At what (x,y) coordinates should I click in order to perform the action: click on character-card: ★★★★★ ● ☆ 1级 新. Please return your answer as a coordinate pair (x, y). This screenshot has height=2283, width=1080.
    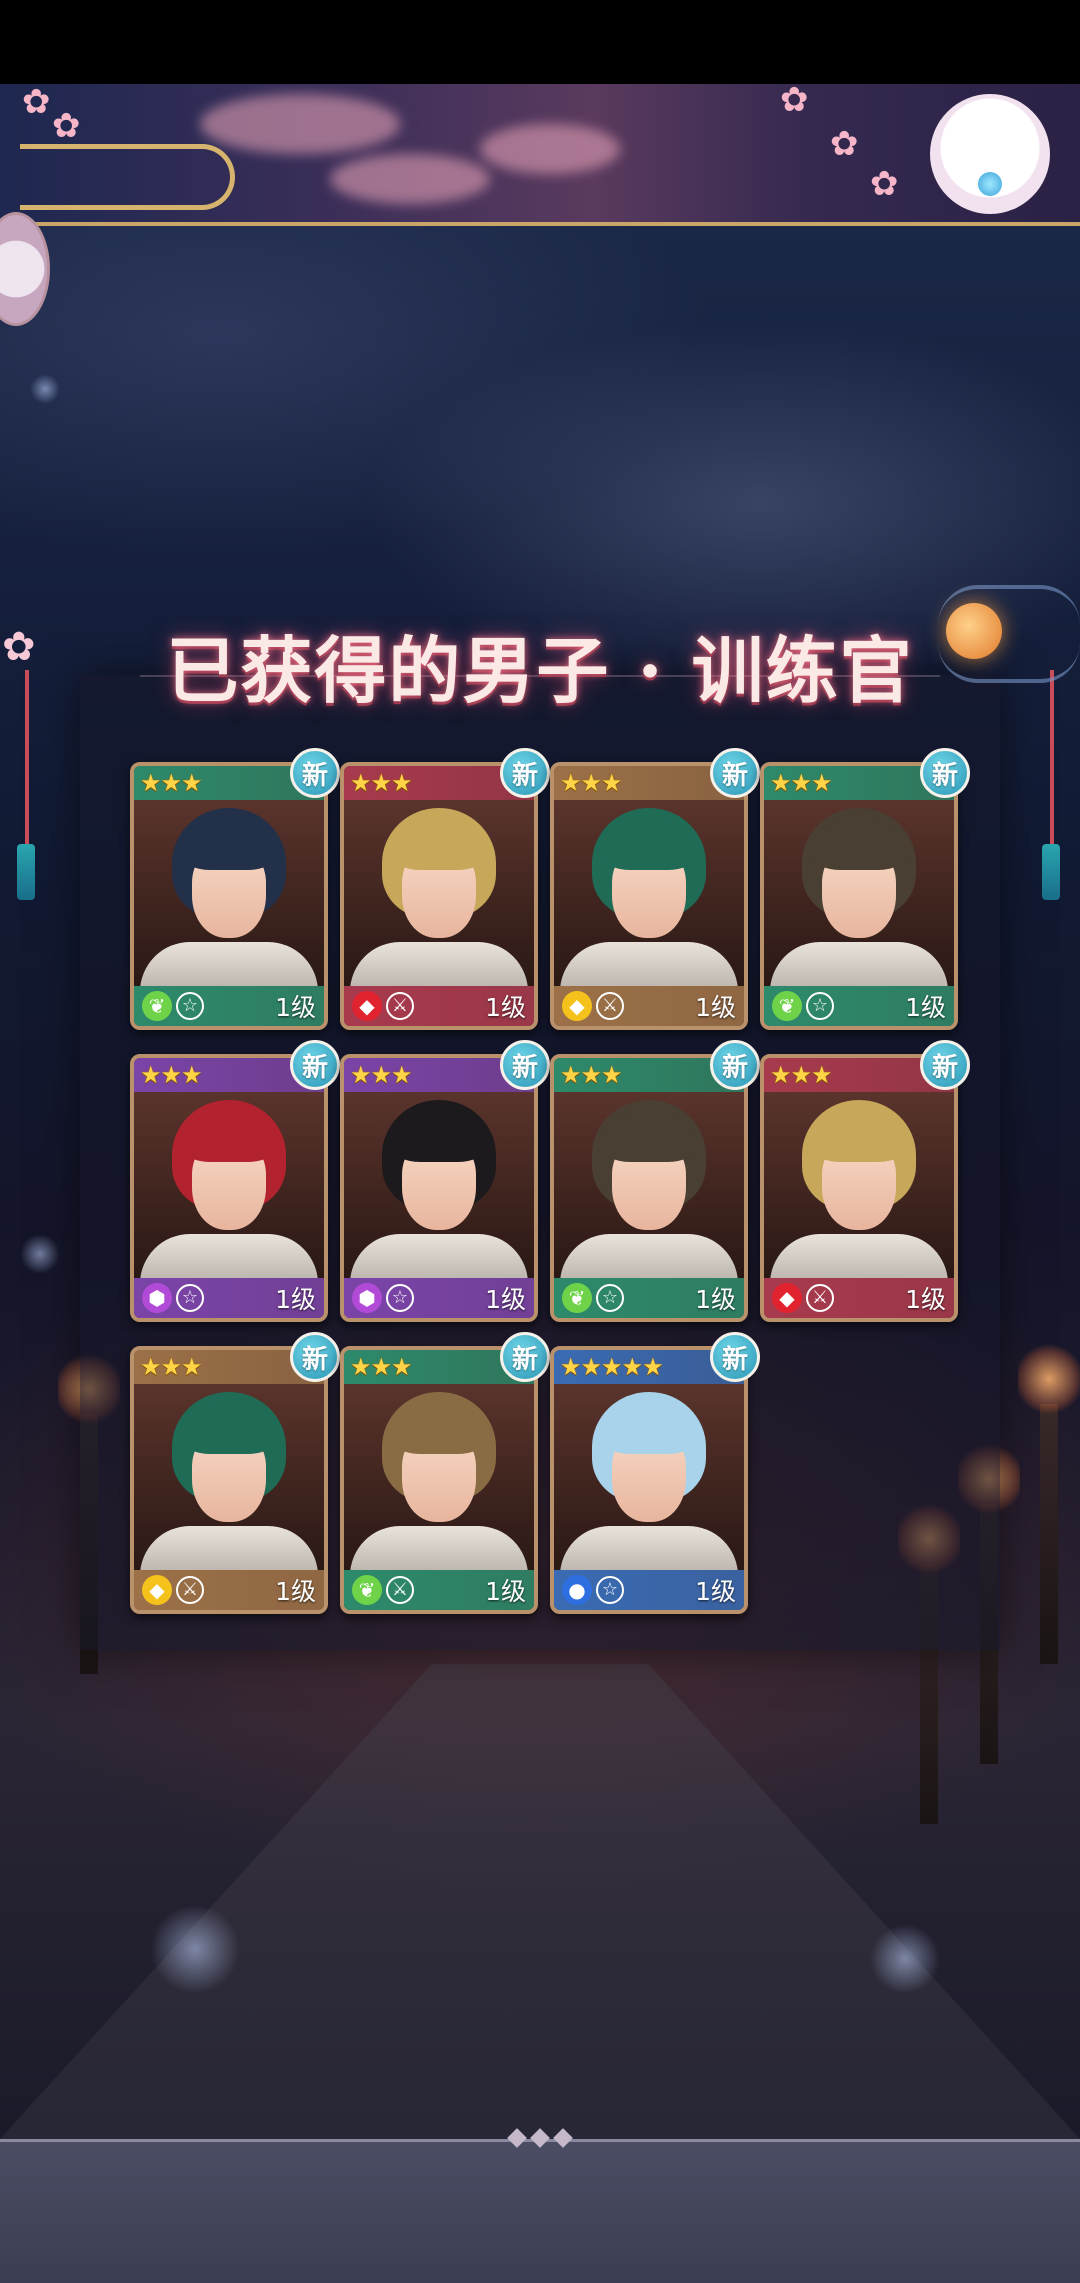
    Looking at the image, I should click on (655, 1473).